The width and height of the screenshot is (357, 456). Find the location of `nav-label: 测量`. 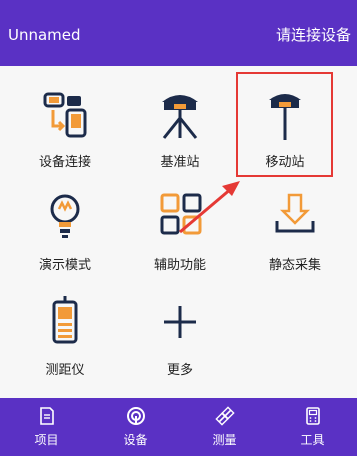

nav-label: 测量 is located at coordinates (224, 440).